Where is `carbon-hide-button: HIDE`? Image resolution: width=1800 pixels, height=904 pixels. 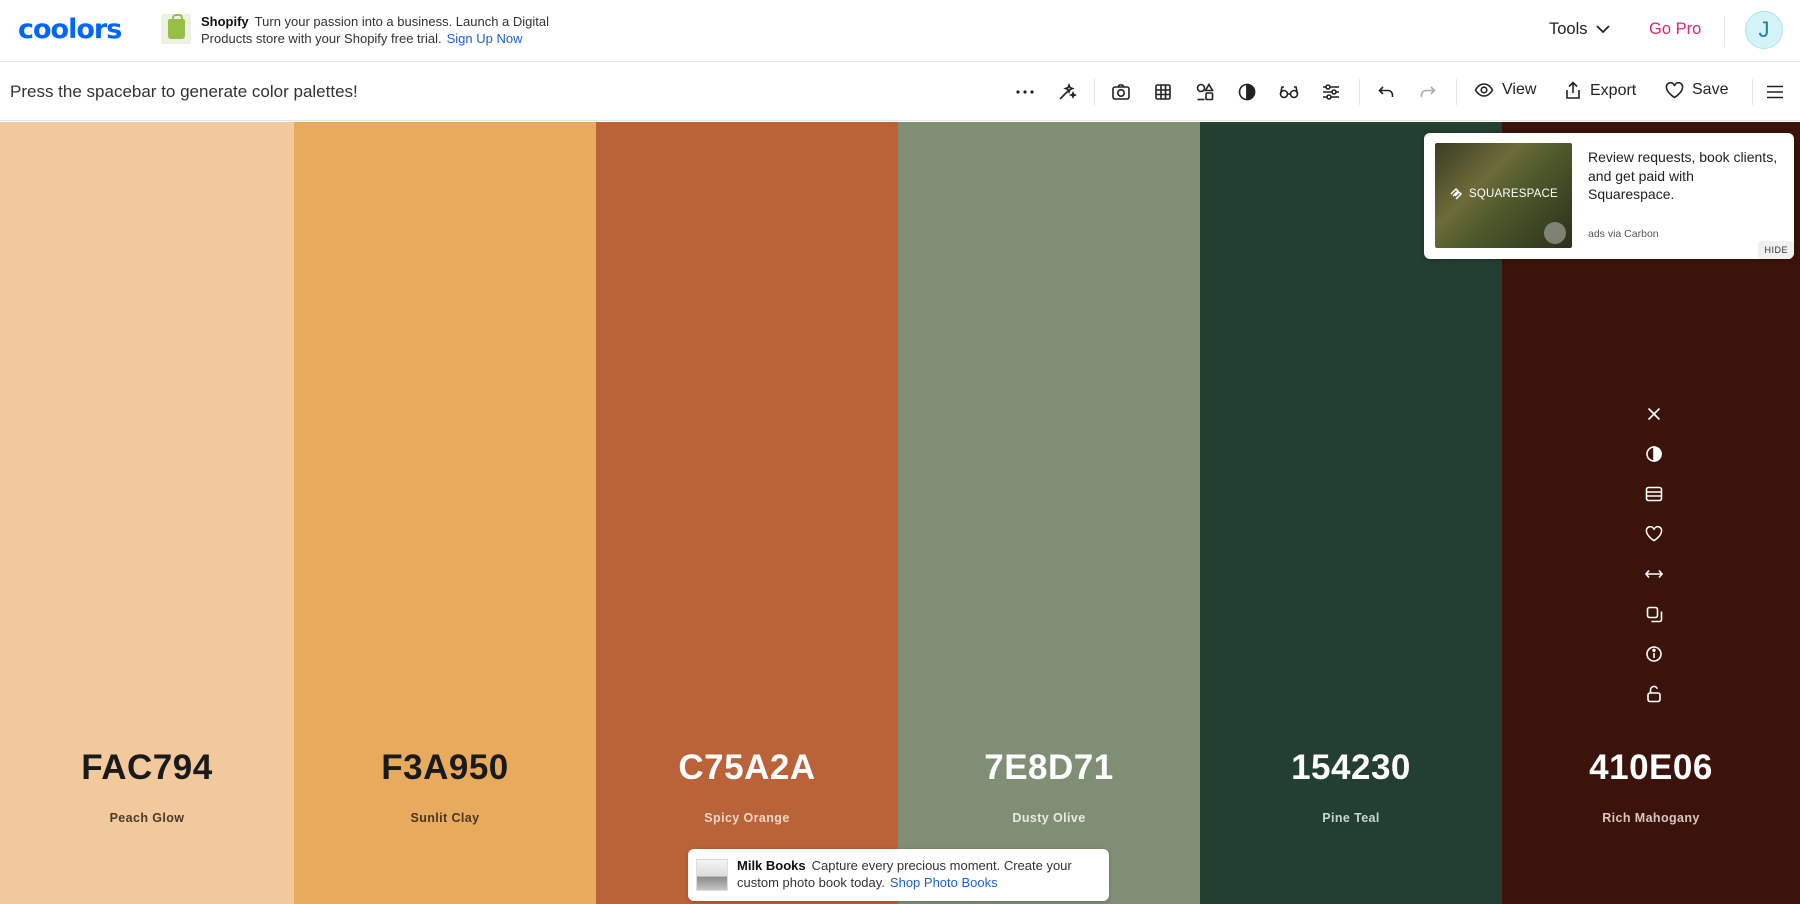 carbon-hide-button: HIDE is located at coordinates (1776, 250).